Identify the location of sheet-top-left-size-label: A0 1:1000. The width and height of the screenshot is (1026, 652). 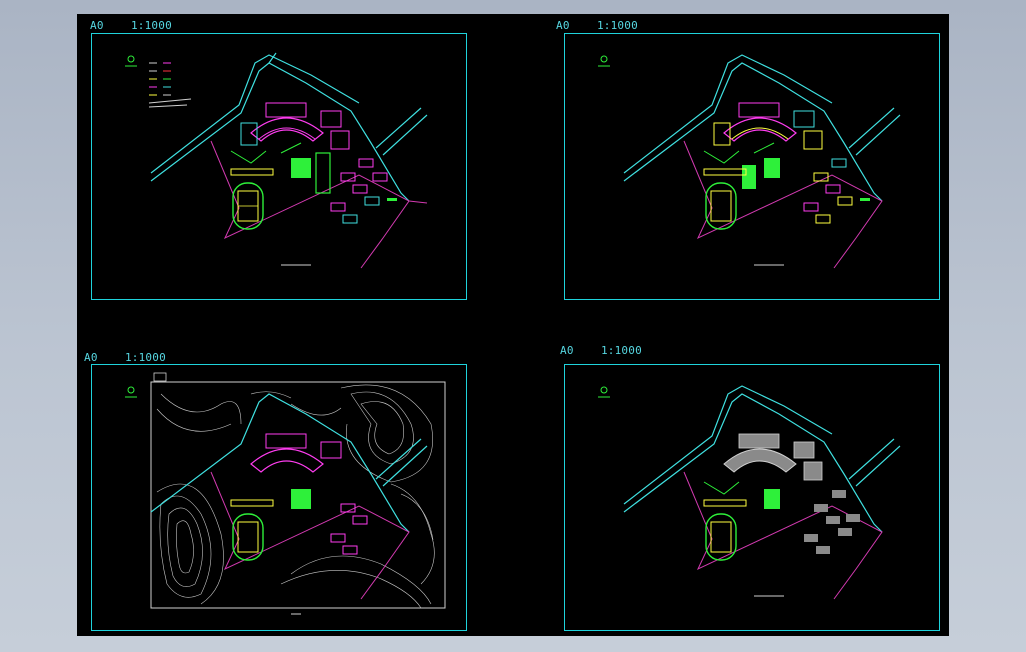
(131, 25).